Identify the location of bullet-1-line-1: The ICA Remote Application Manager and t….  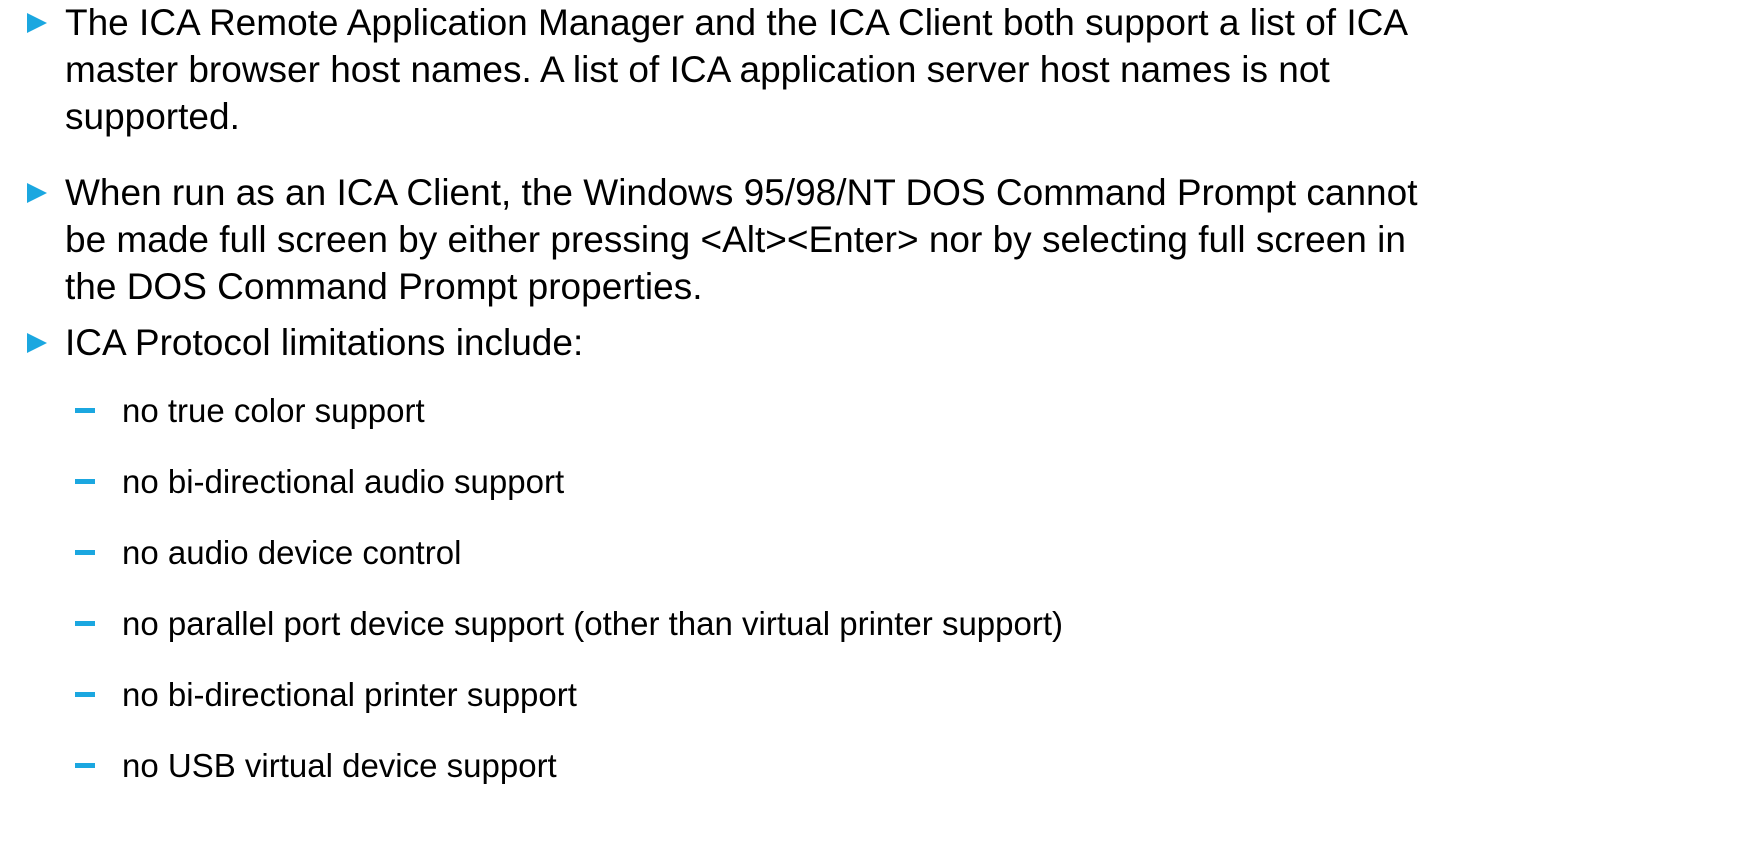
(737, 22).